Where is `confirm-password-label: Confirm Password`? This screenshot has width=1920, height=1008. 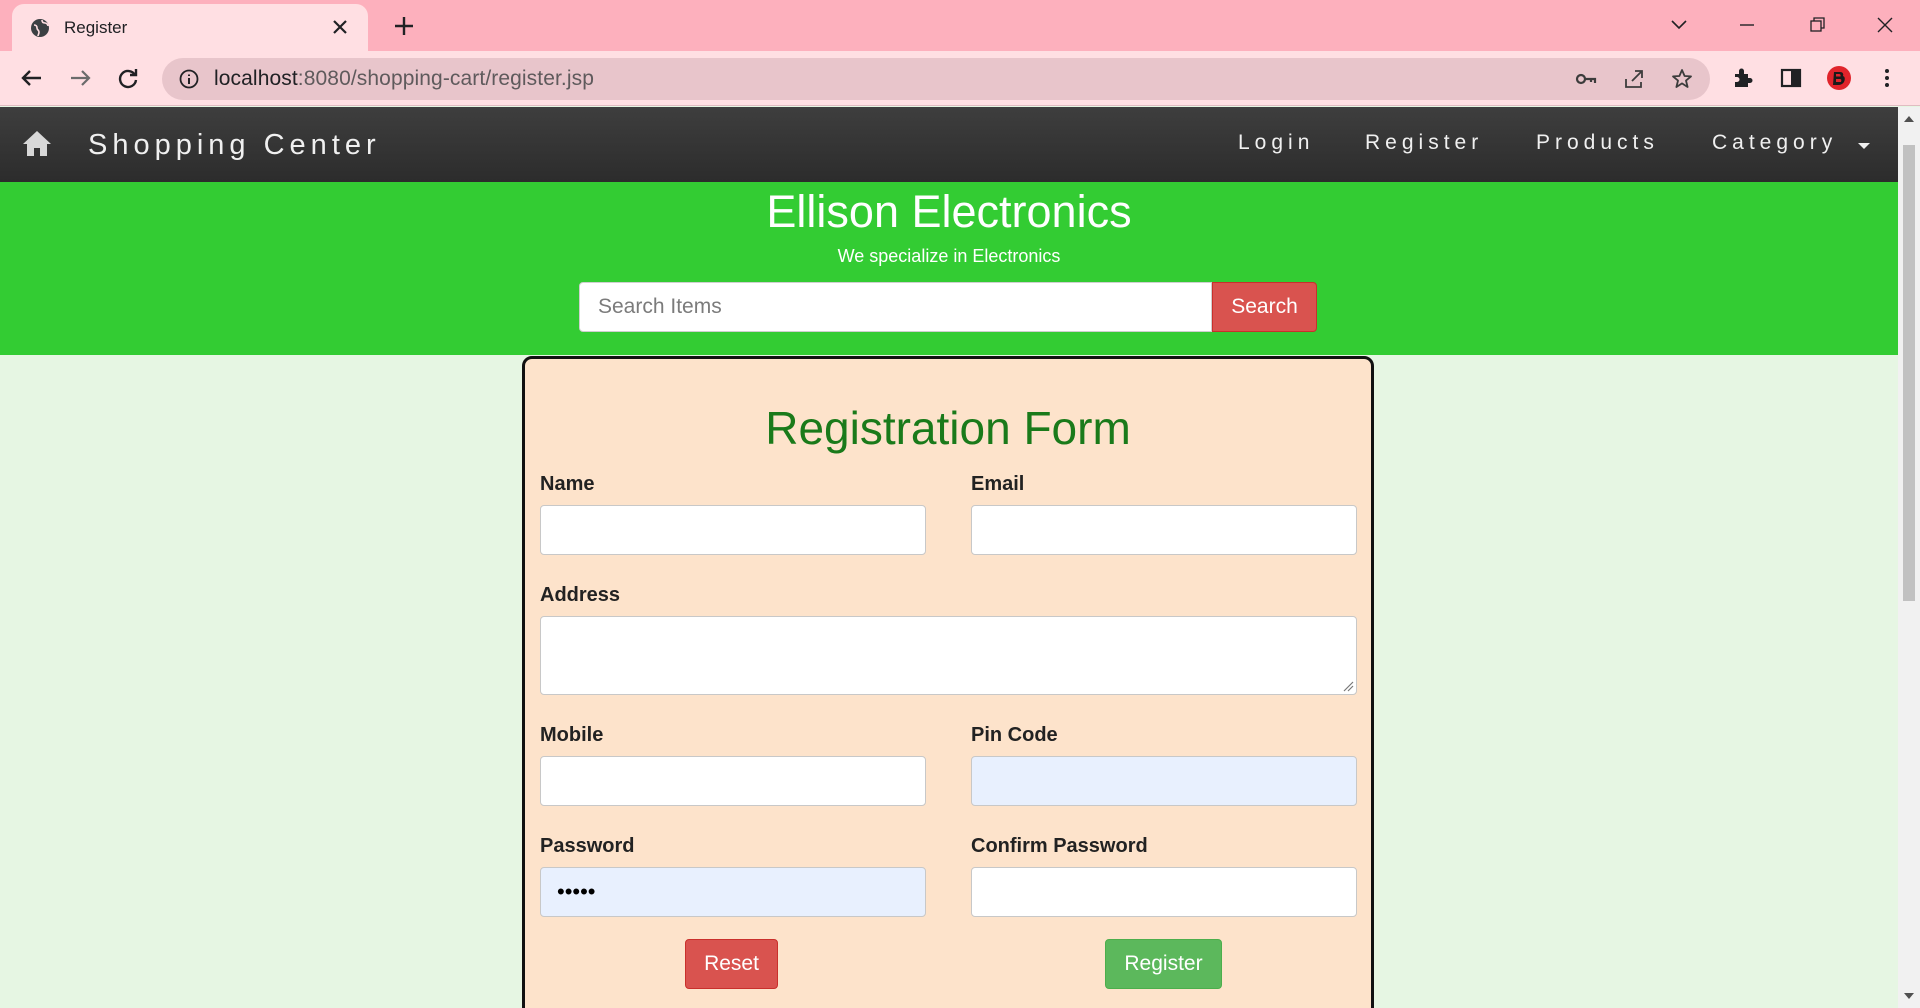 confirm-password-label: Confirm Password is located at coordinates (1059, 846).